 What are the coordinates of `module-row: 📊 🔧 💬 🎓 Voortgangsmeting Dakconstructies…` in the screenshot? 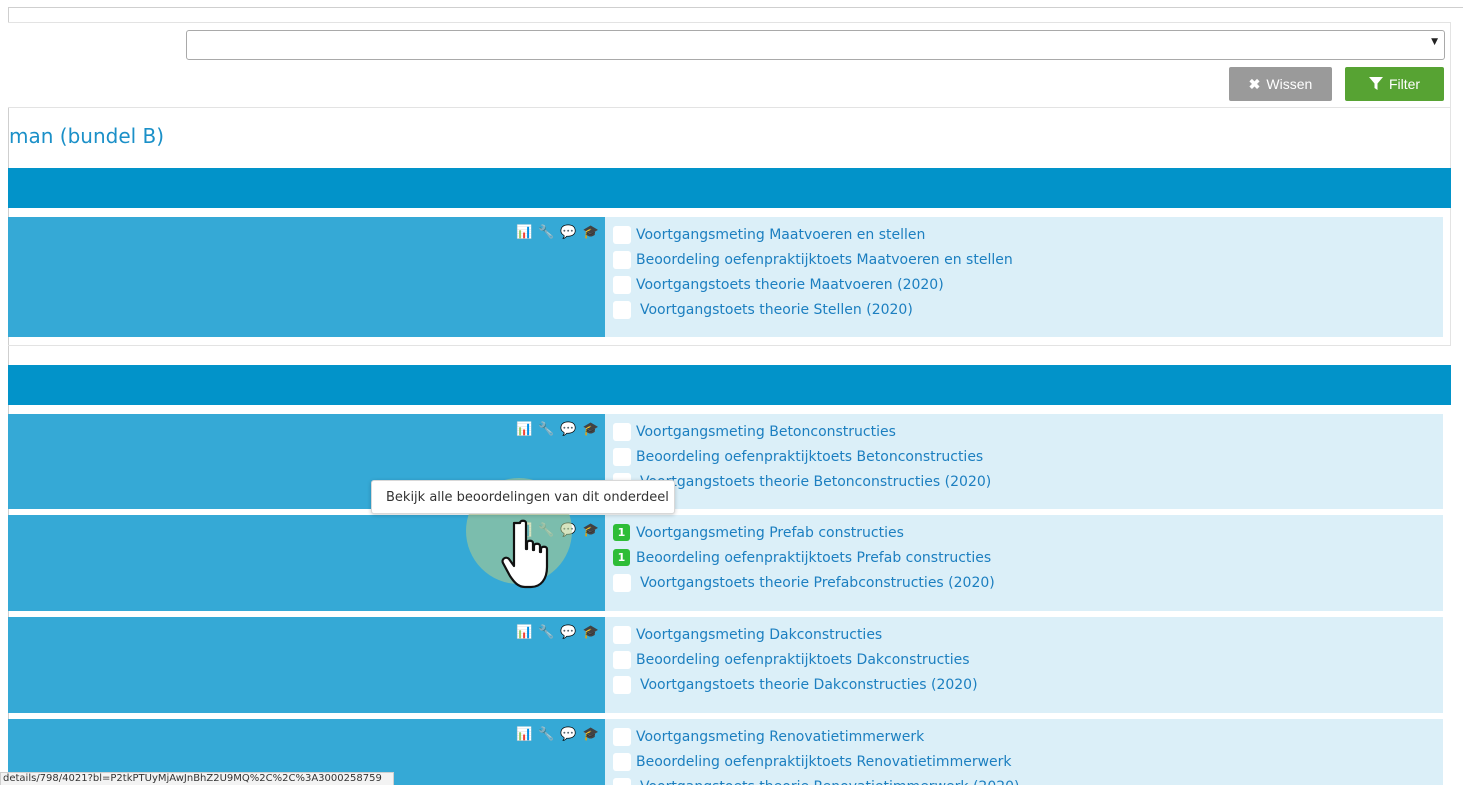 It's located at (725, 665).